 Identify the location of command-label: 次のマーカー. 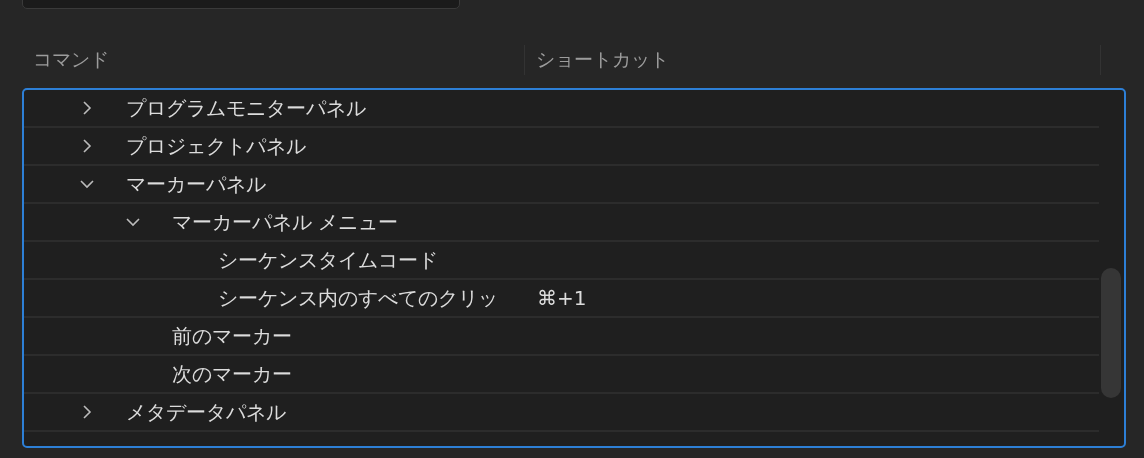
(232, 374).